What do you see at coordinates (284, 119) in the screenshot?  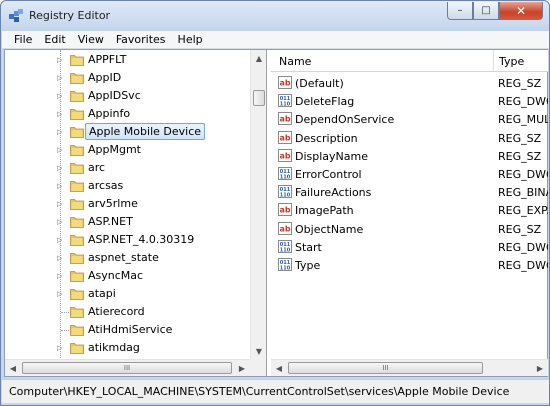 I see `svg-text: ab` at bounding box center [284, 119].